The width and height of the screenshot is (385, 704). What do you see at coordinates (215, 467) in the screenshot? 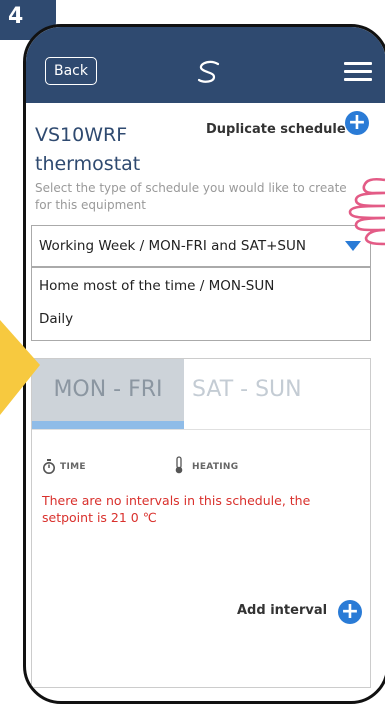
I see `heating-column-header: HEATING` at bounding box center [215, 467].